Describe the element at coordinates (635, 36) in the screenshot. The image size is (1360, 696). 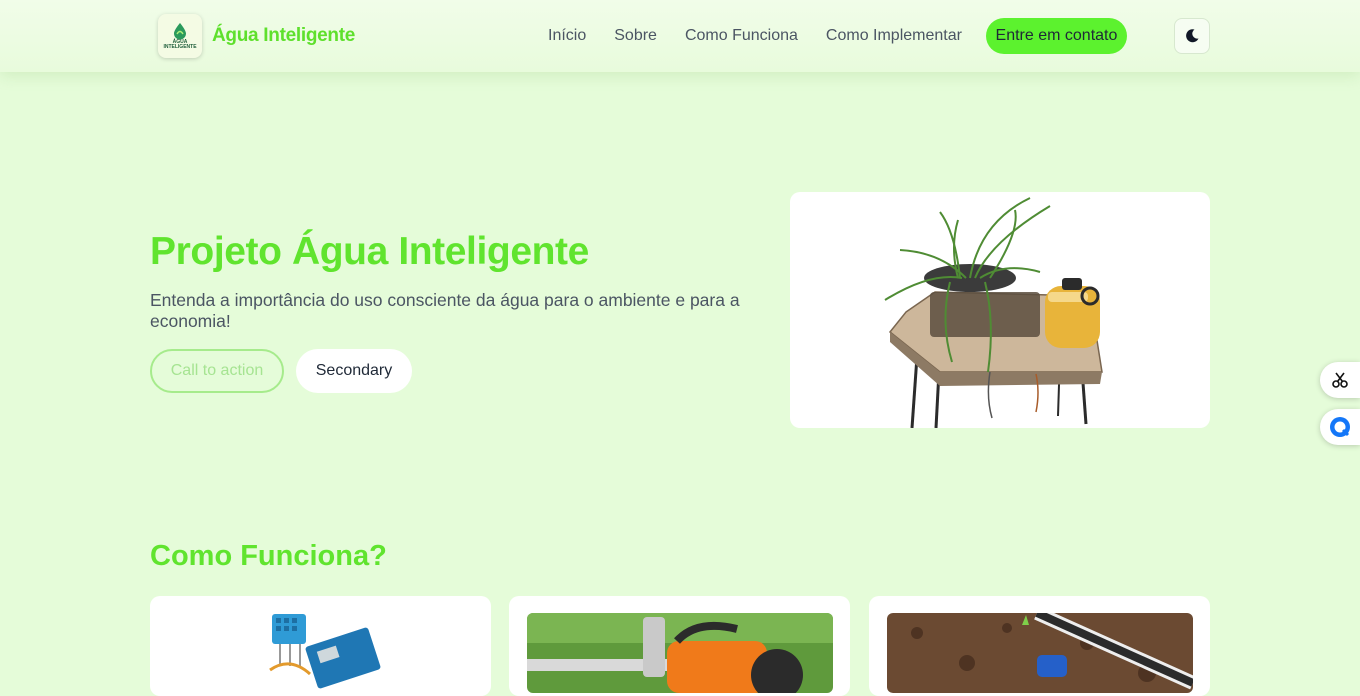
I see `nav-link-sobre: Sobre` at that location.